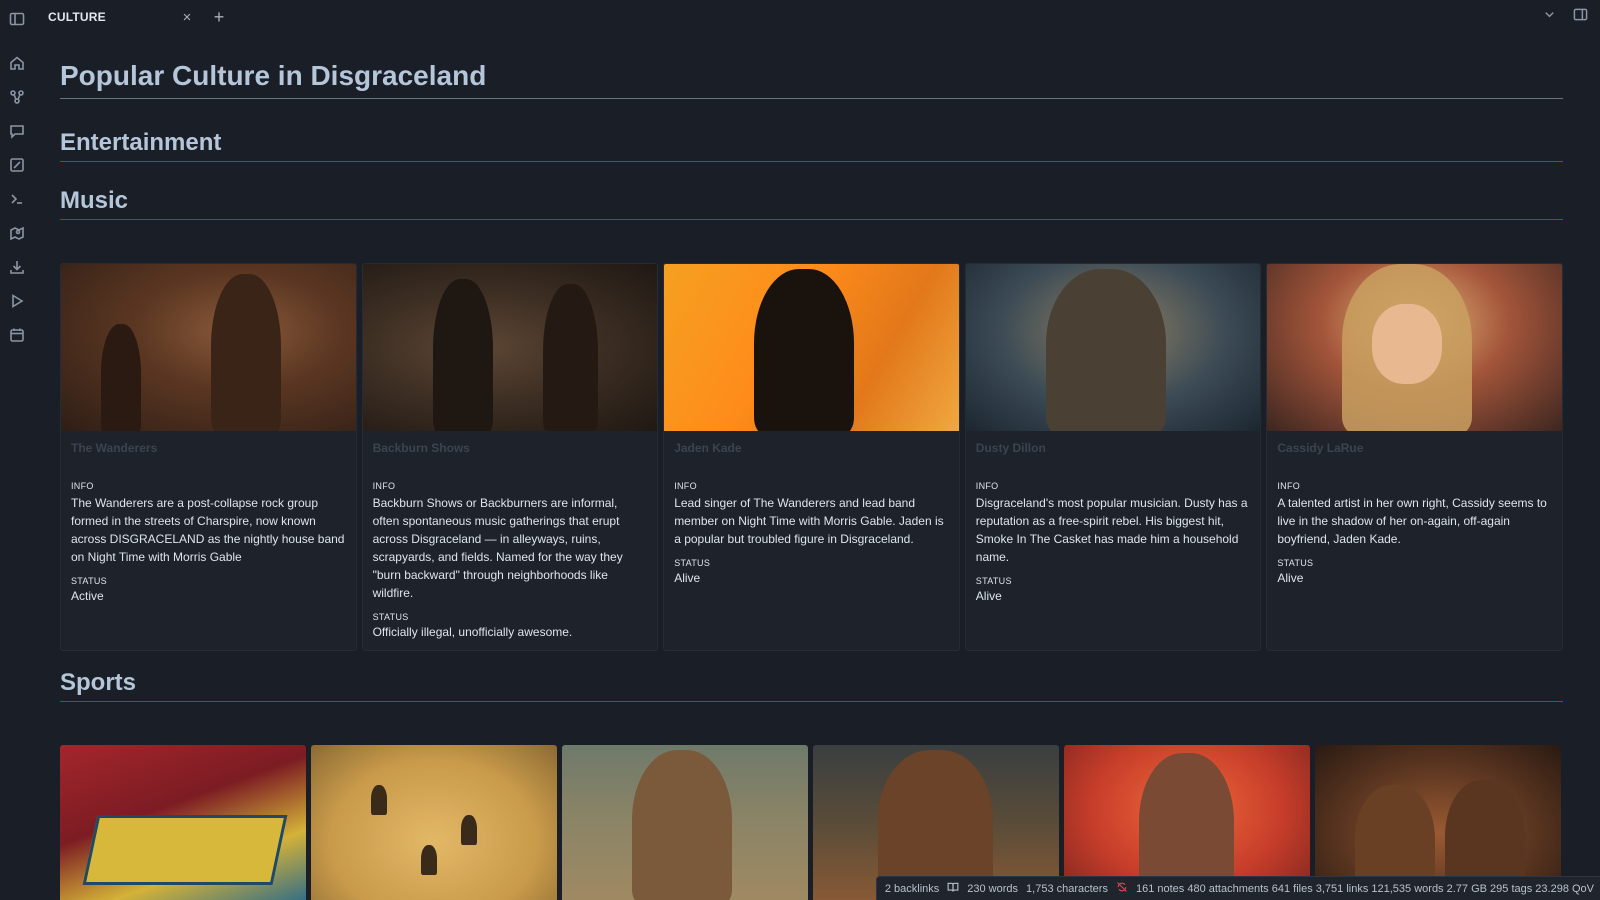  I want to click on tab-bar: CULTURE × +, so click(817, 17).